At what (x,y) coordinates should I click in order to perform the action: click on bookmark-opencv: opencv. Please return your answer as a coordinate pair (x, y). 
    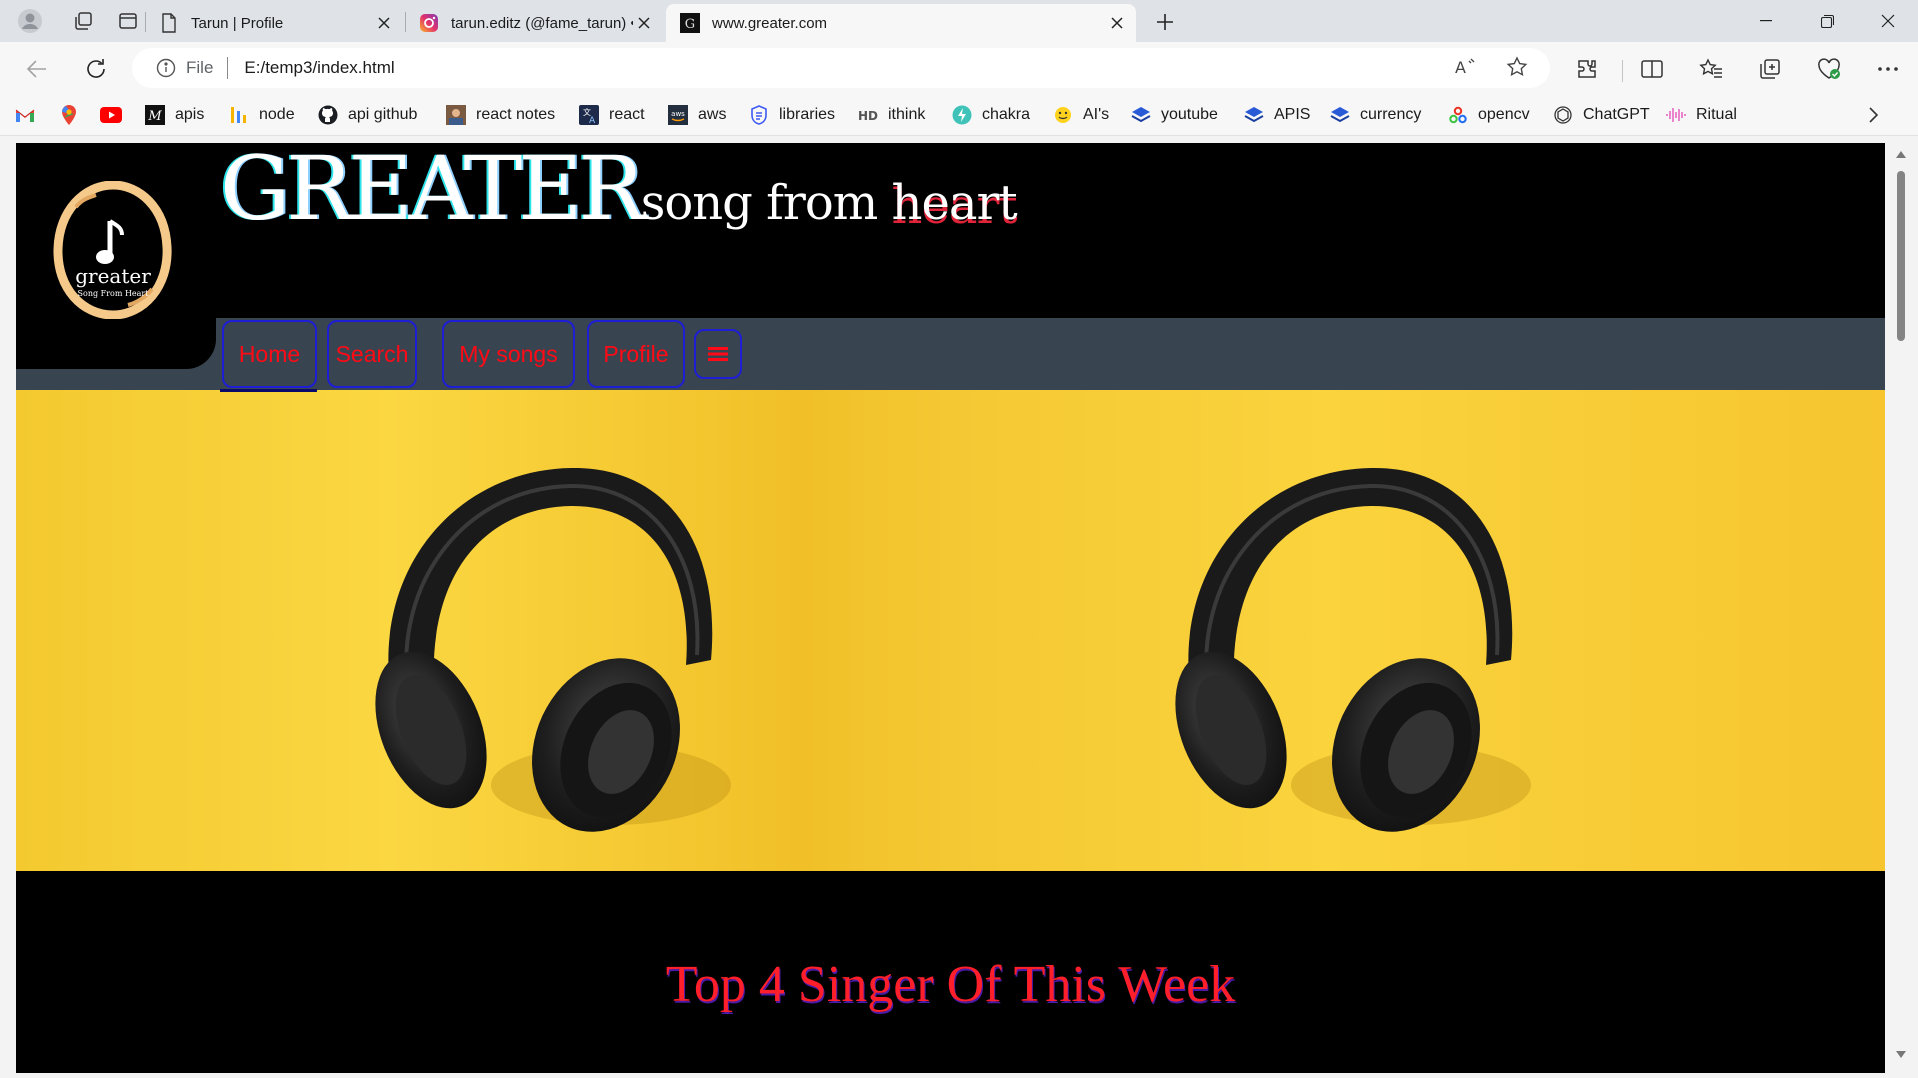
    Looking at the image, I should click on (1488, 115).